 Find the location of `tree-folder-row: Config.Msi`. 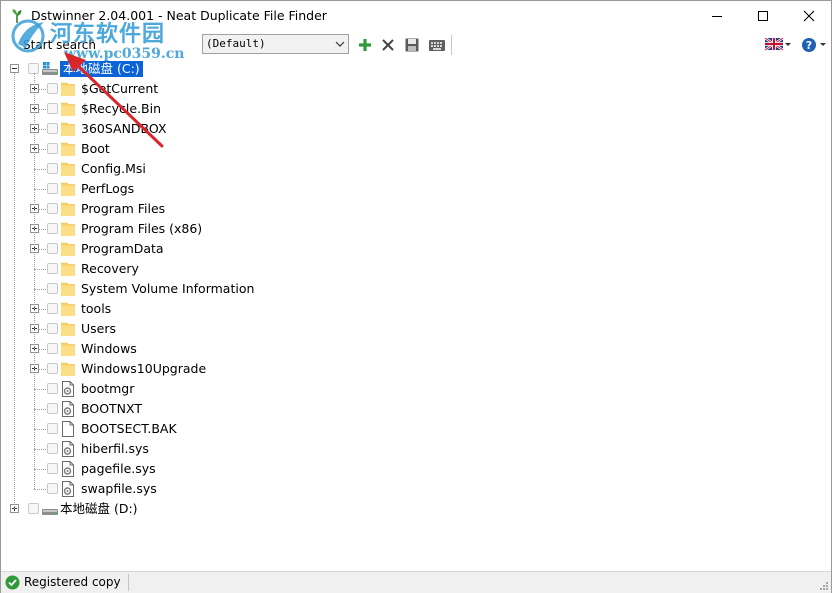

tree-folder-row: Config.Msi is located at coordinates (412, 169).